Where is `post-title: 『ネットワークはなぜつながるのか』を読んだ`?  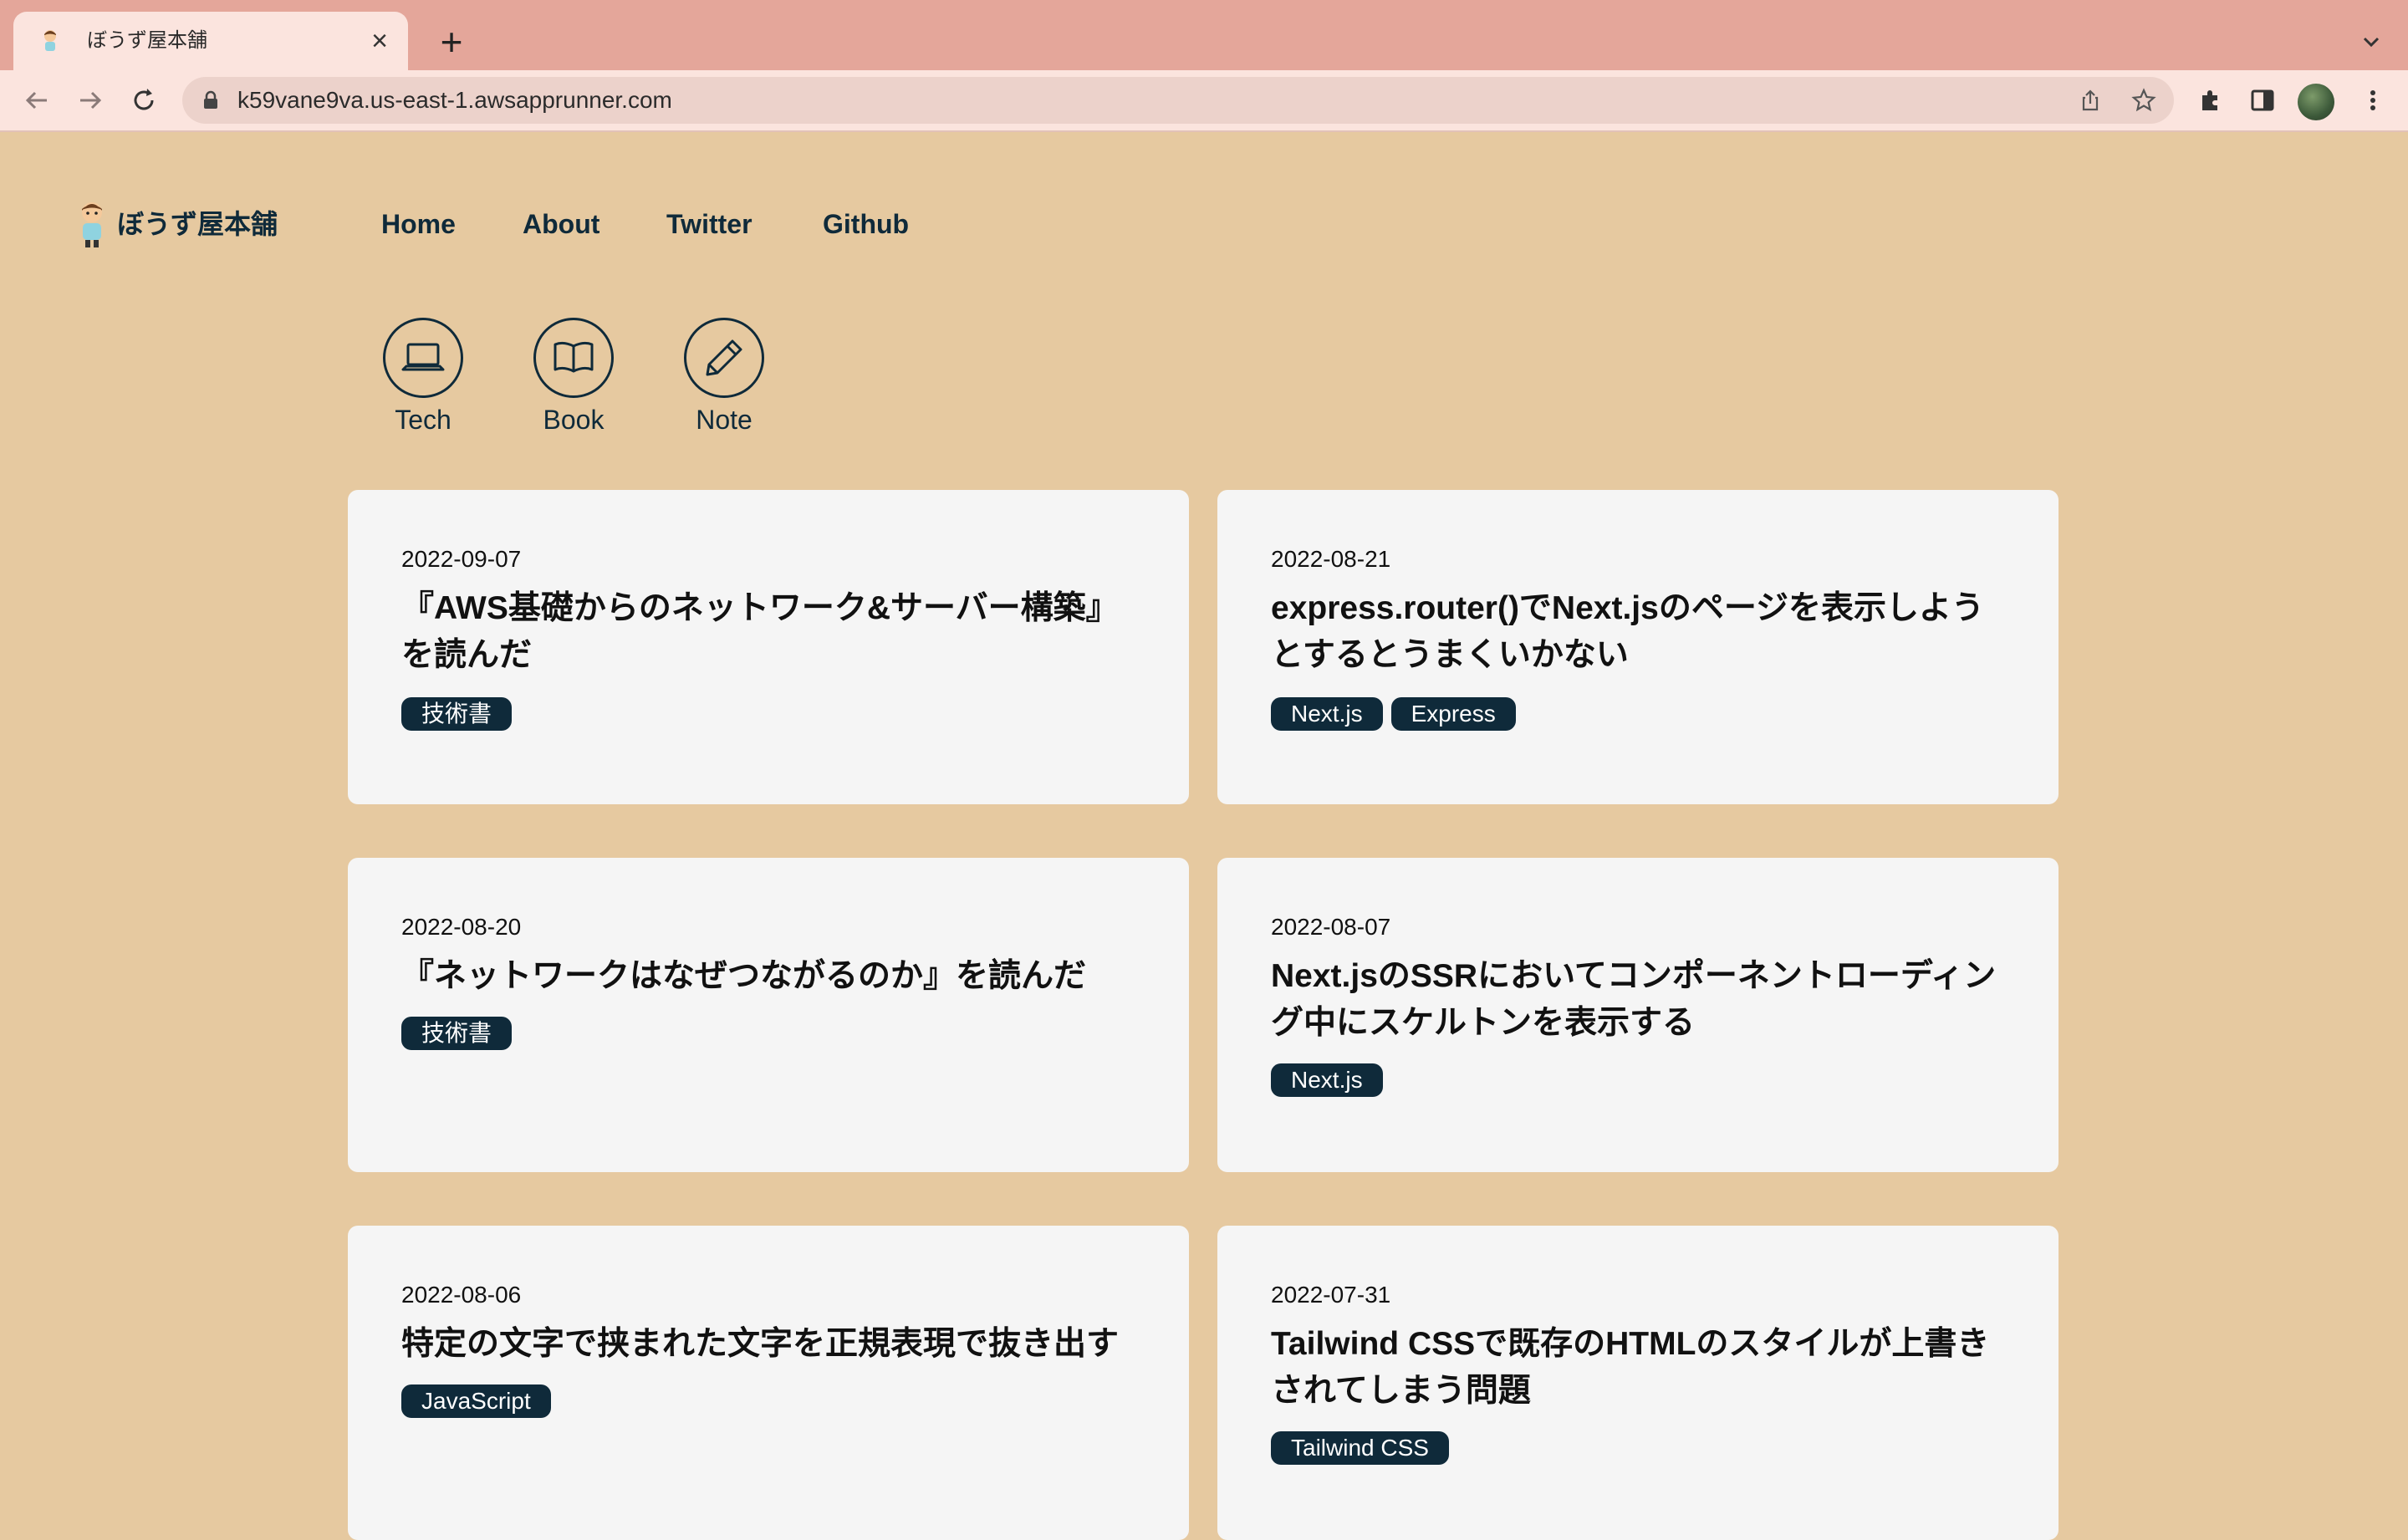
post-title: 『ネットワークはなぜつながるのか』を読んだ is located at coordinates (769, 976).